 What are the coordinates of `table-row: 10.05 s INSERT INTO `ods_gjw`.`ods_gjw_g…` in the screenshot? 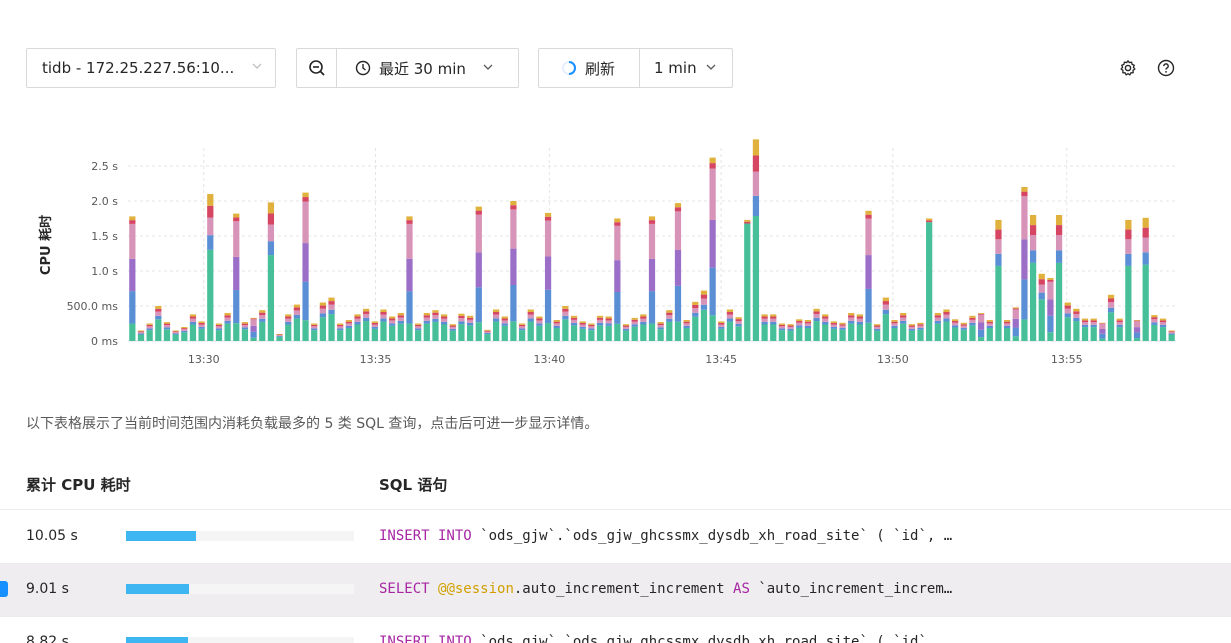 It's located at (615, 537).